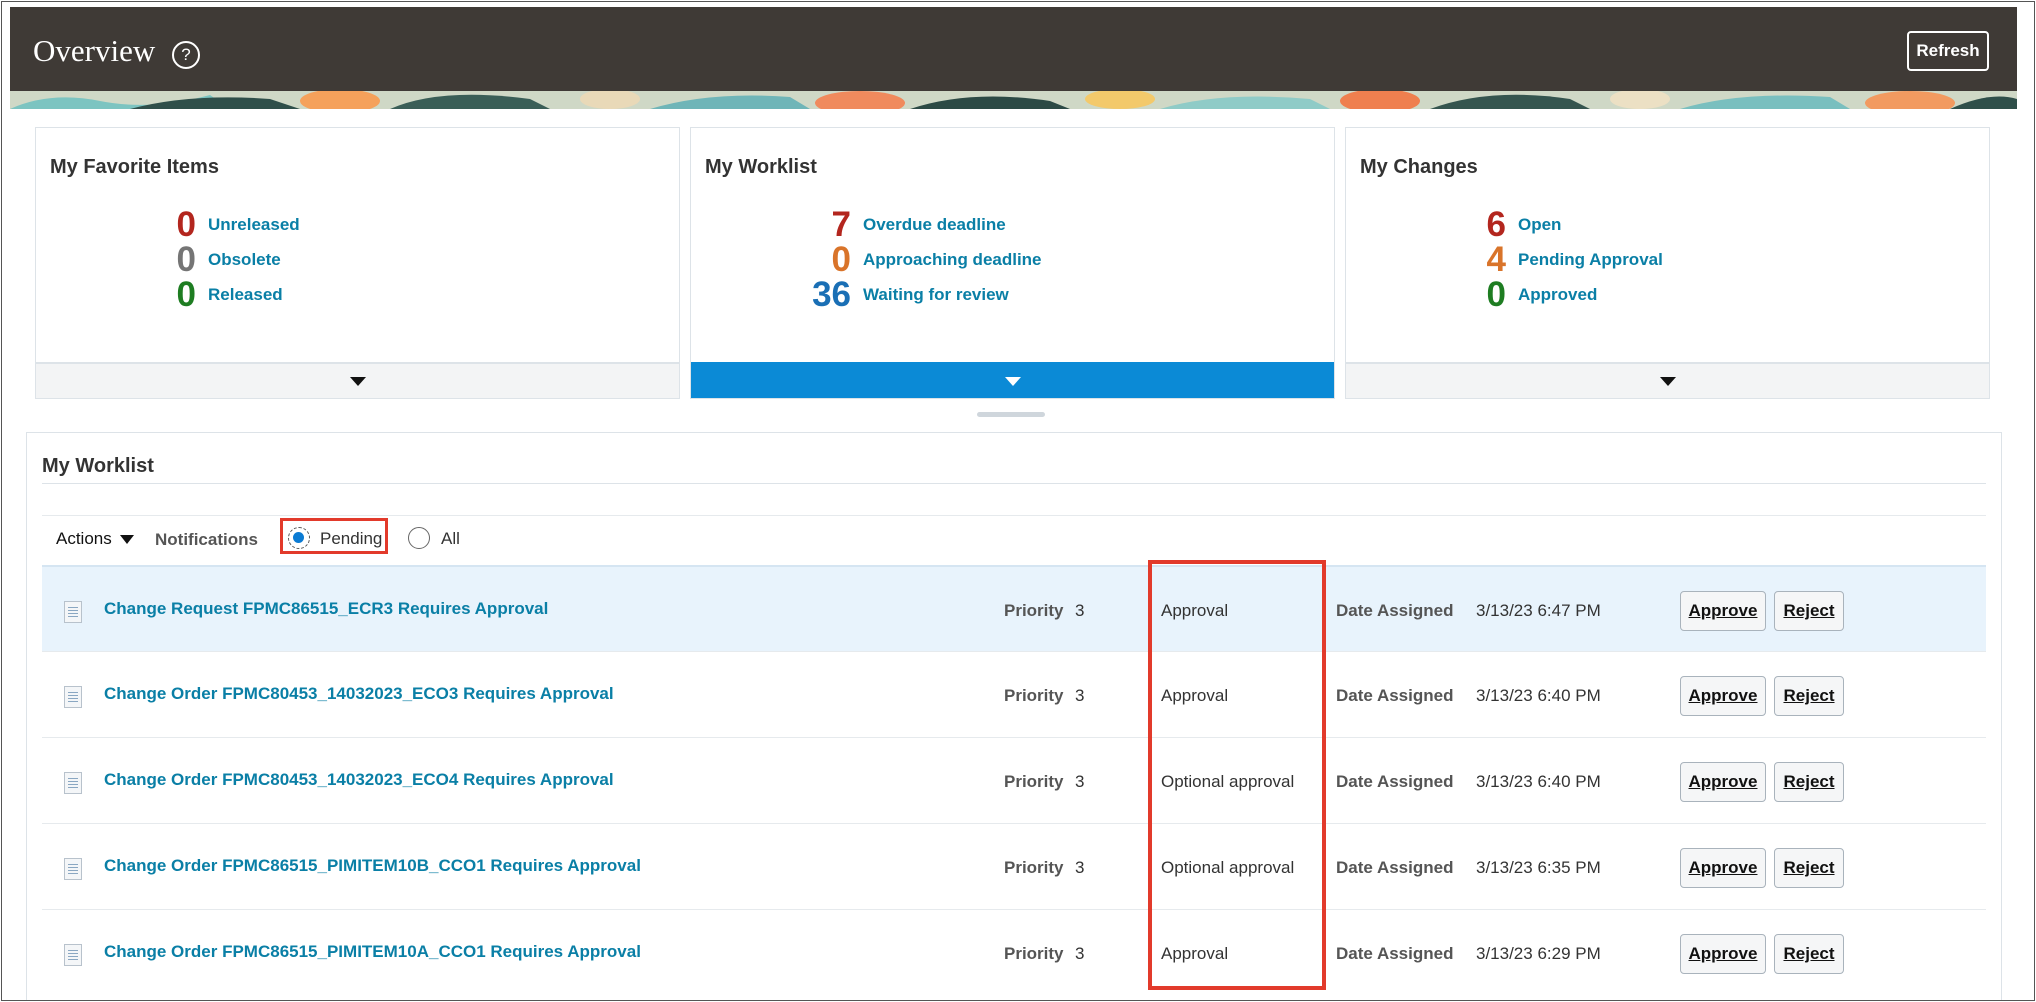  What do you see at coordinates (254, 225) in the screenshot?
I see `metric-link: Unreleased` at bounding box center [254, 225].